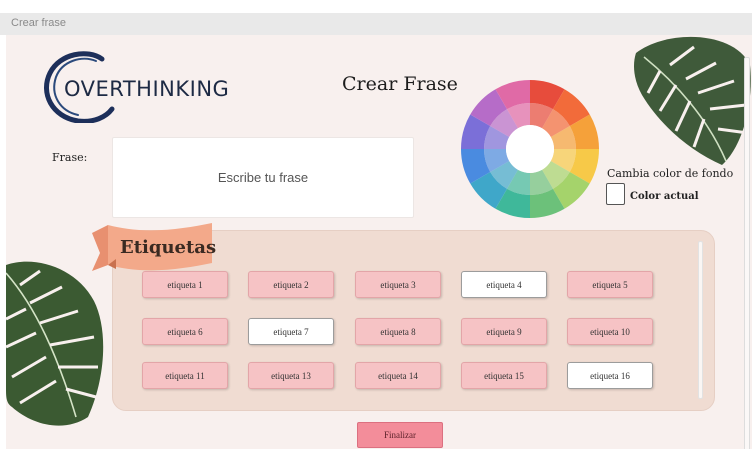 The width and height of the screenshot is (752, 449). What do you see at coordinates (185, 375) in the screenshot?
I see `tag-button: etiqueta 11` at bounding box center [185, 375].